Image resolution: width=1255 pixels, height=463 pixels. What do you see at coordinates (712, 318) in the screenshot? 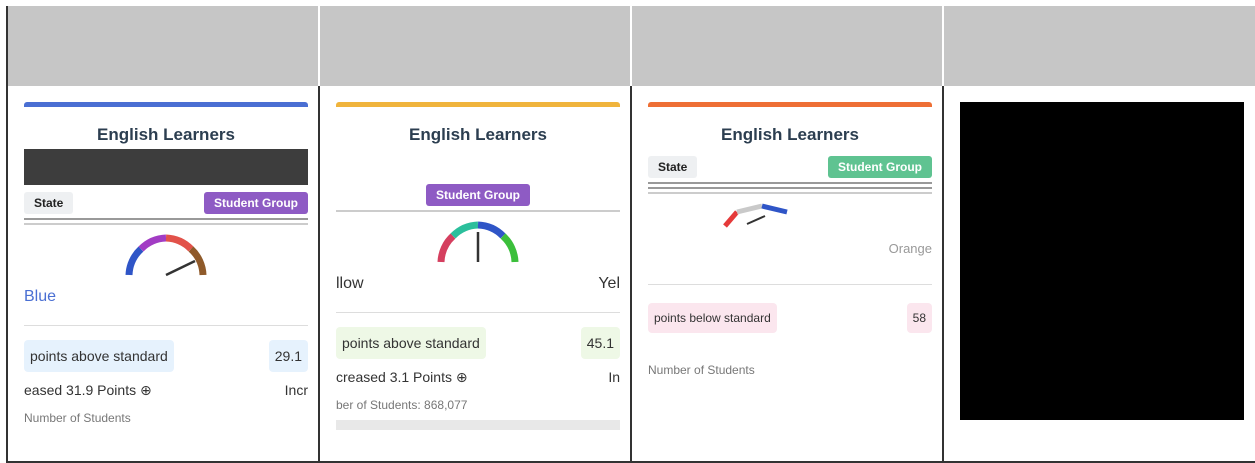
I see `distance-from-standard: points below standard` at bounding box center [712, 318].